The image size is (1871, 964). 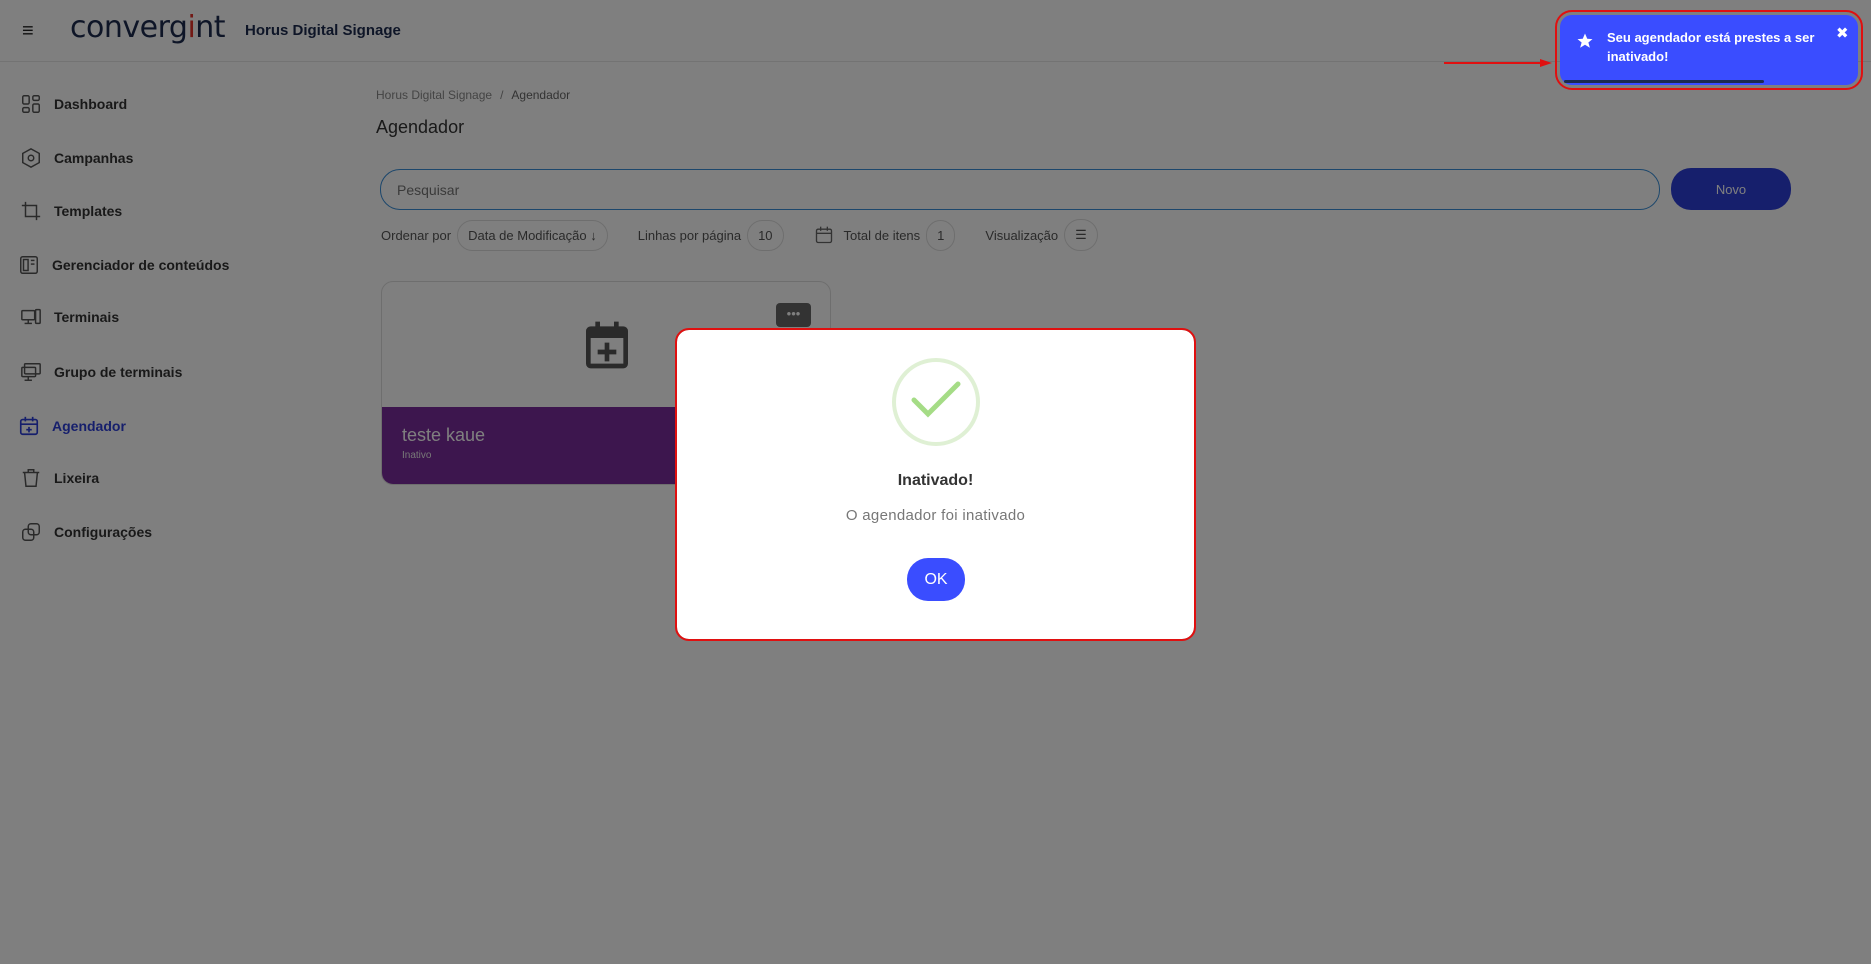 I want to click on success-dialog: Inativado! O agendador foi inativado OK, so click(x=935, y=484).